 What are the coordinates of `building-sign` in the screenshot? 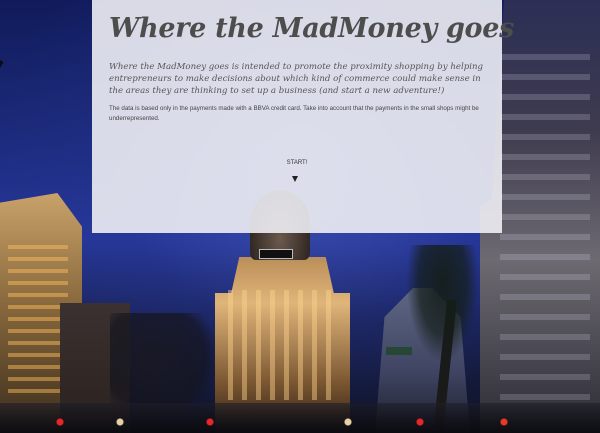 It's located at (276, 254).